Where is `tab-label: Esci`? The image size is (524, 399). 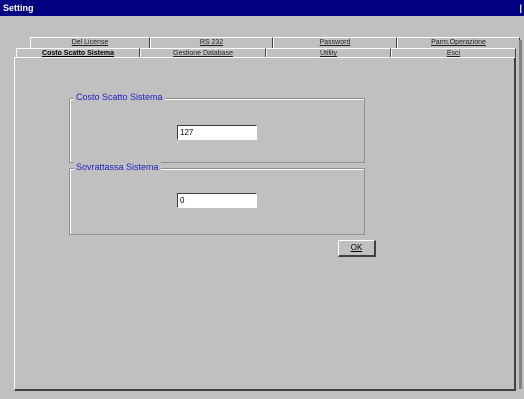 tab-label: Esci is located at coordinates (453, 53).